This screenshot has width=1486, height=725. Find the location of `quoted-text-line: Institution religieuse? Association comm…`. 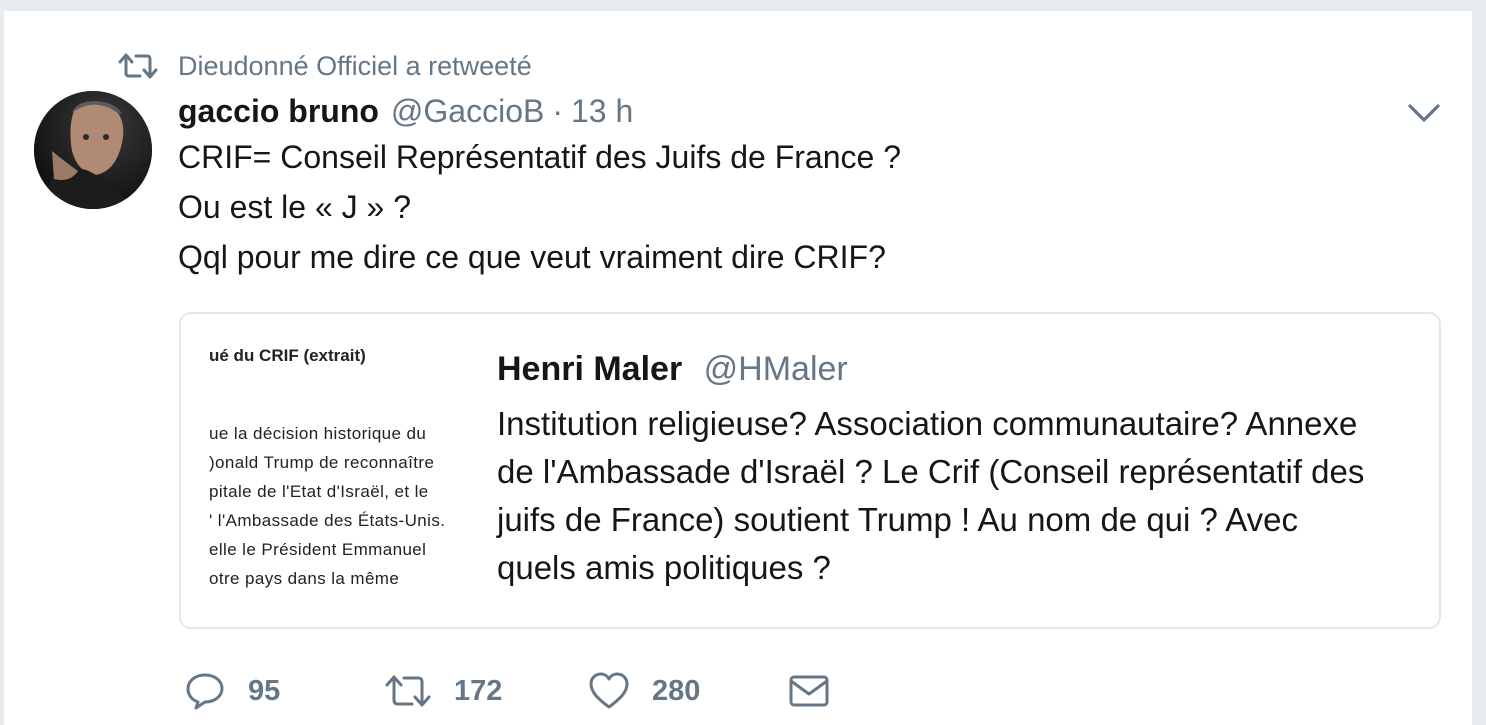

quoted-text-line: Institution religieuse? Association comm… is located at coordinates (927, 423).